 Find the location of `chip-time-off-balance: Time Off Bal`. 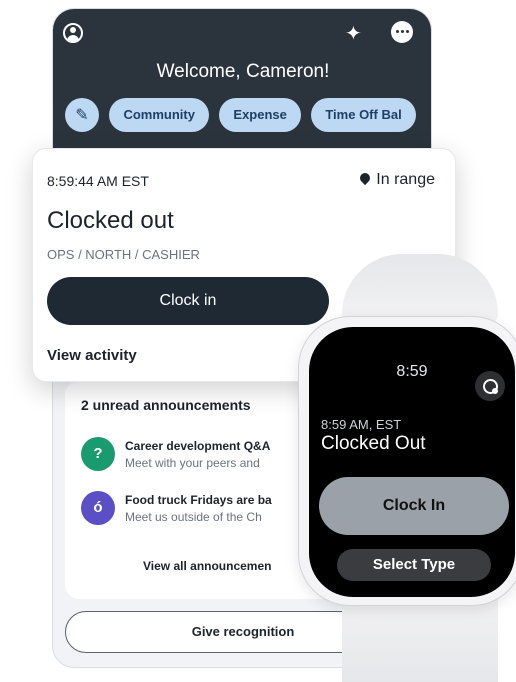

chip-time-off-balance: Time Off Bal is located at coordinates (363, 115).